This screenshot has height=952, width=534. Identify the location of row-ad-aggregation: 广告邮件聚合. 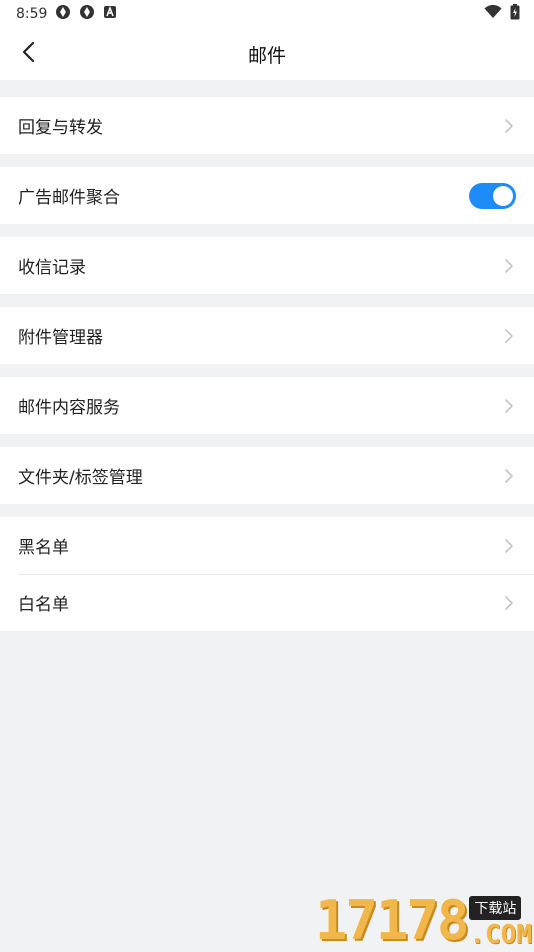
(267, 195).